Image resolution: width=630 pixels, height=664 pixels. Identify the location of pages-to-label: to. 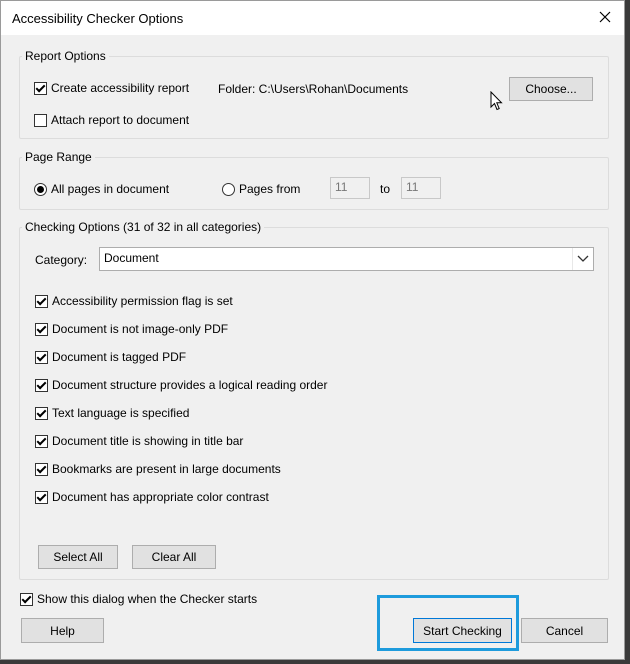
(385, 189).